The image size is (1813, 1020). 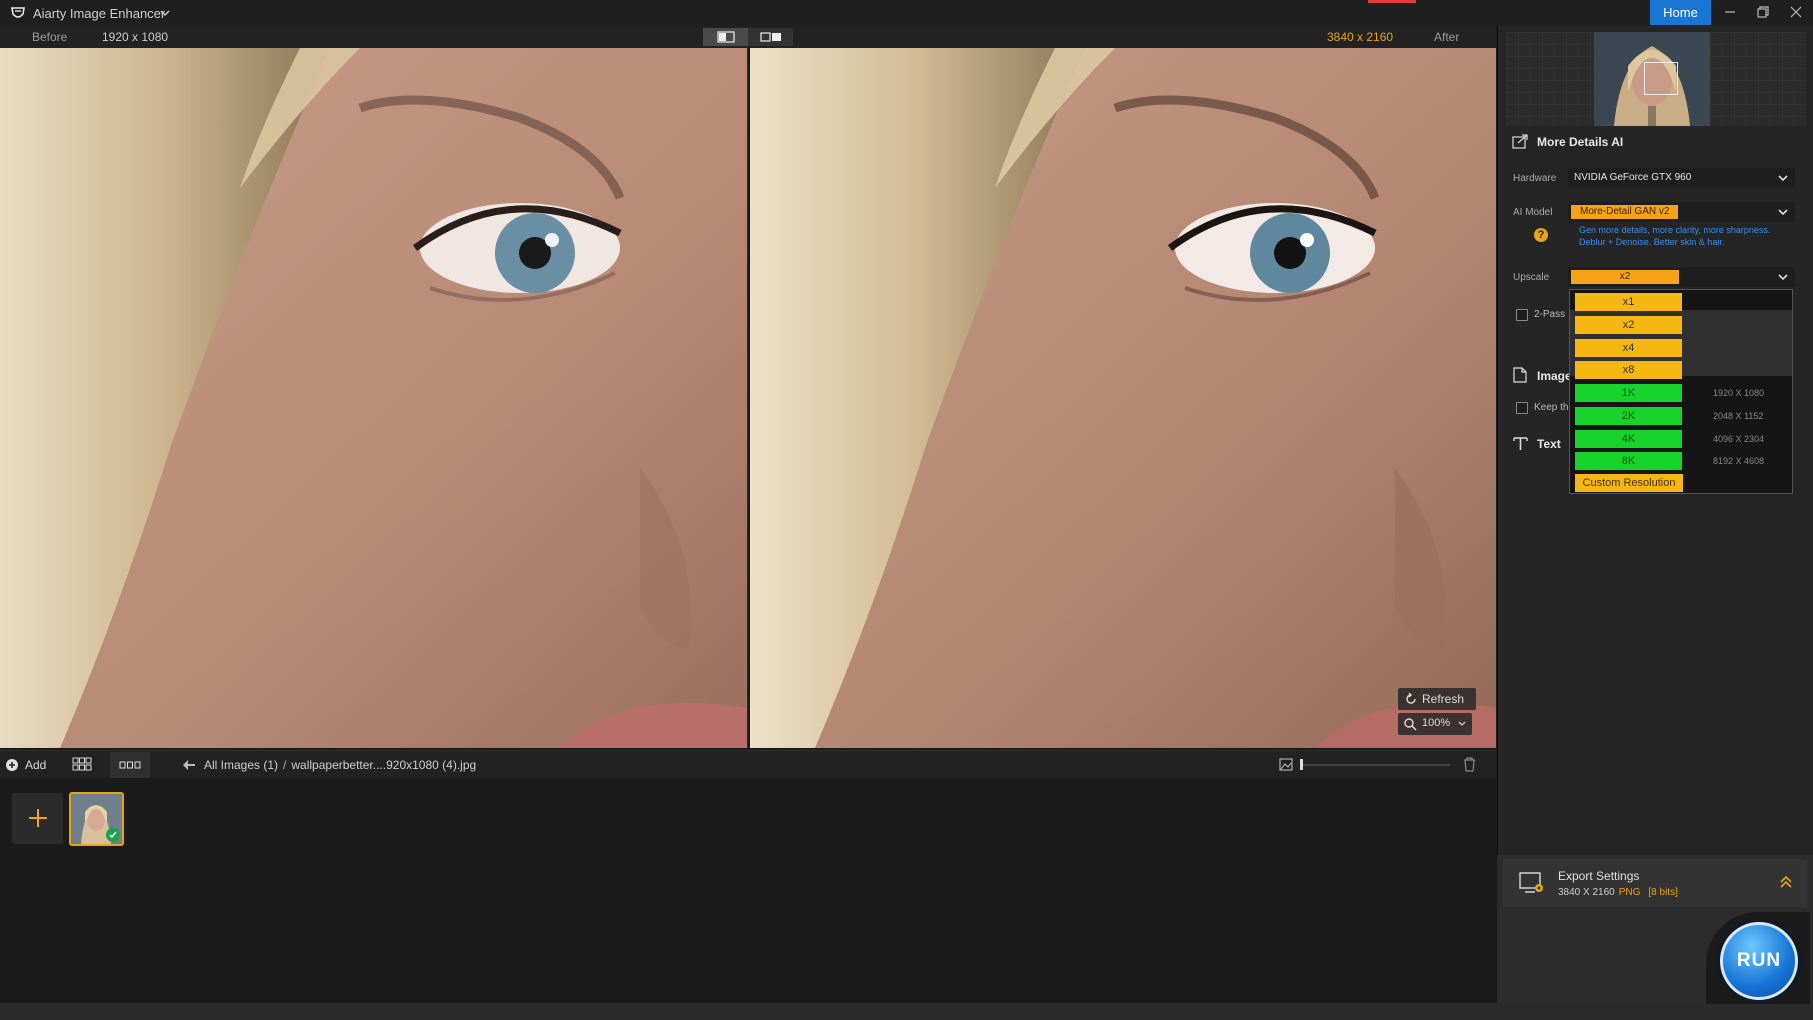 What do you see at coordinates (1628, 325) in the screenshot?
I see `upscale-option-x2: x2` at bounding box center [1628, 325].